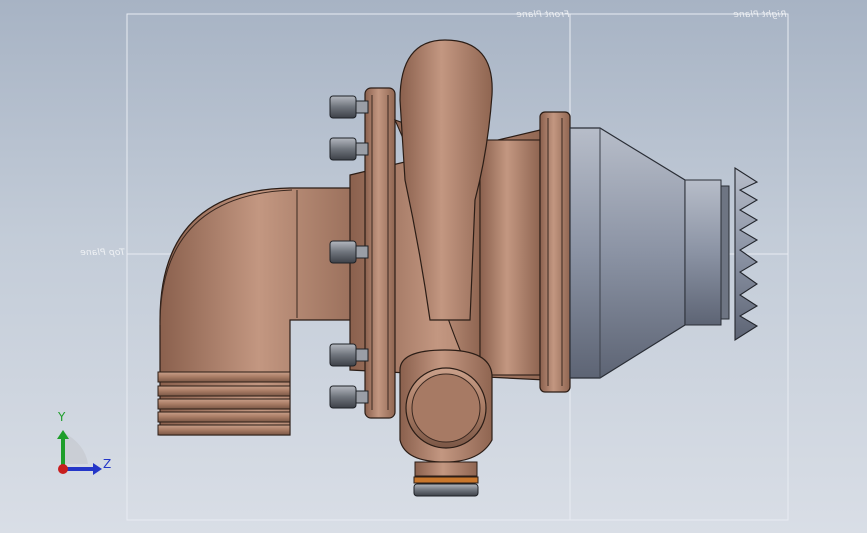  What do you see at coordinates (85, 446) in the screenshot?
I see `coordinate-triad: Y Z` at bounding box center [85, 446].